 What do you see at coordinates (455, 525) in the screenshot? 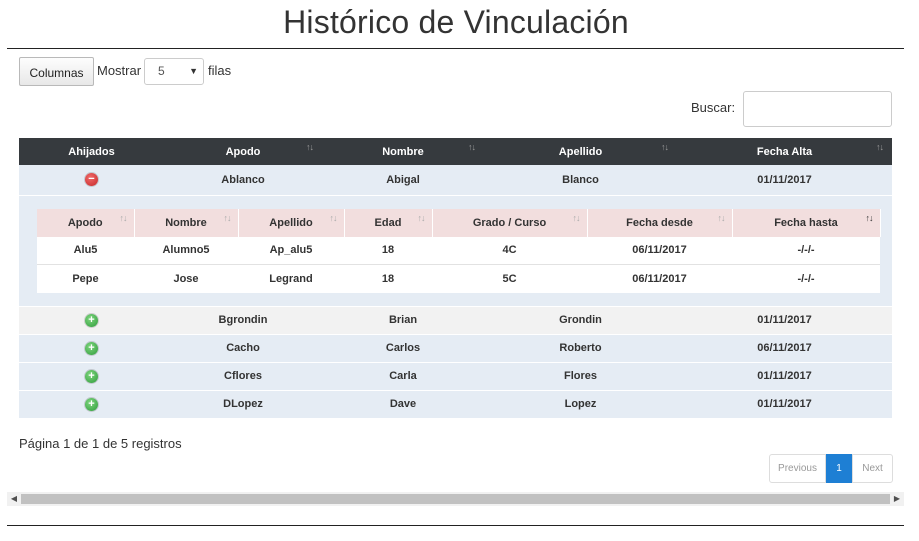
I see `footer-divider` at bounding box center [455, 525].